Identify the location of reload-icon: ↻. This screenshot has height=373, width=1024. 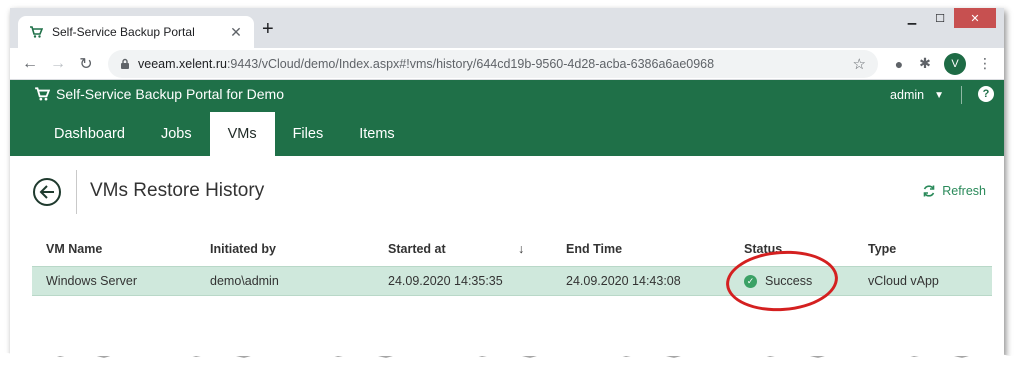
(86, 64).